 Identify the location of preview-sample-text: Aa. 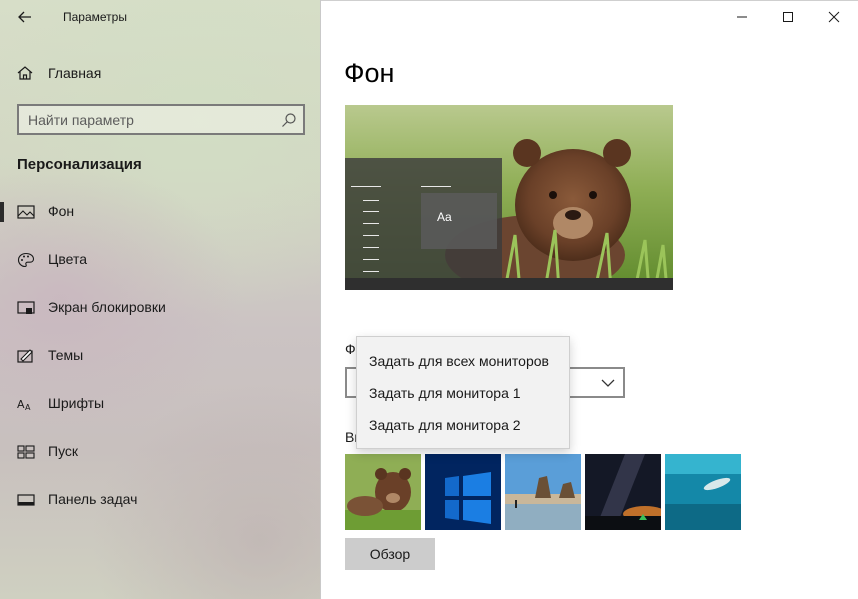
(444, 217).